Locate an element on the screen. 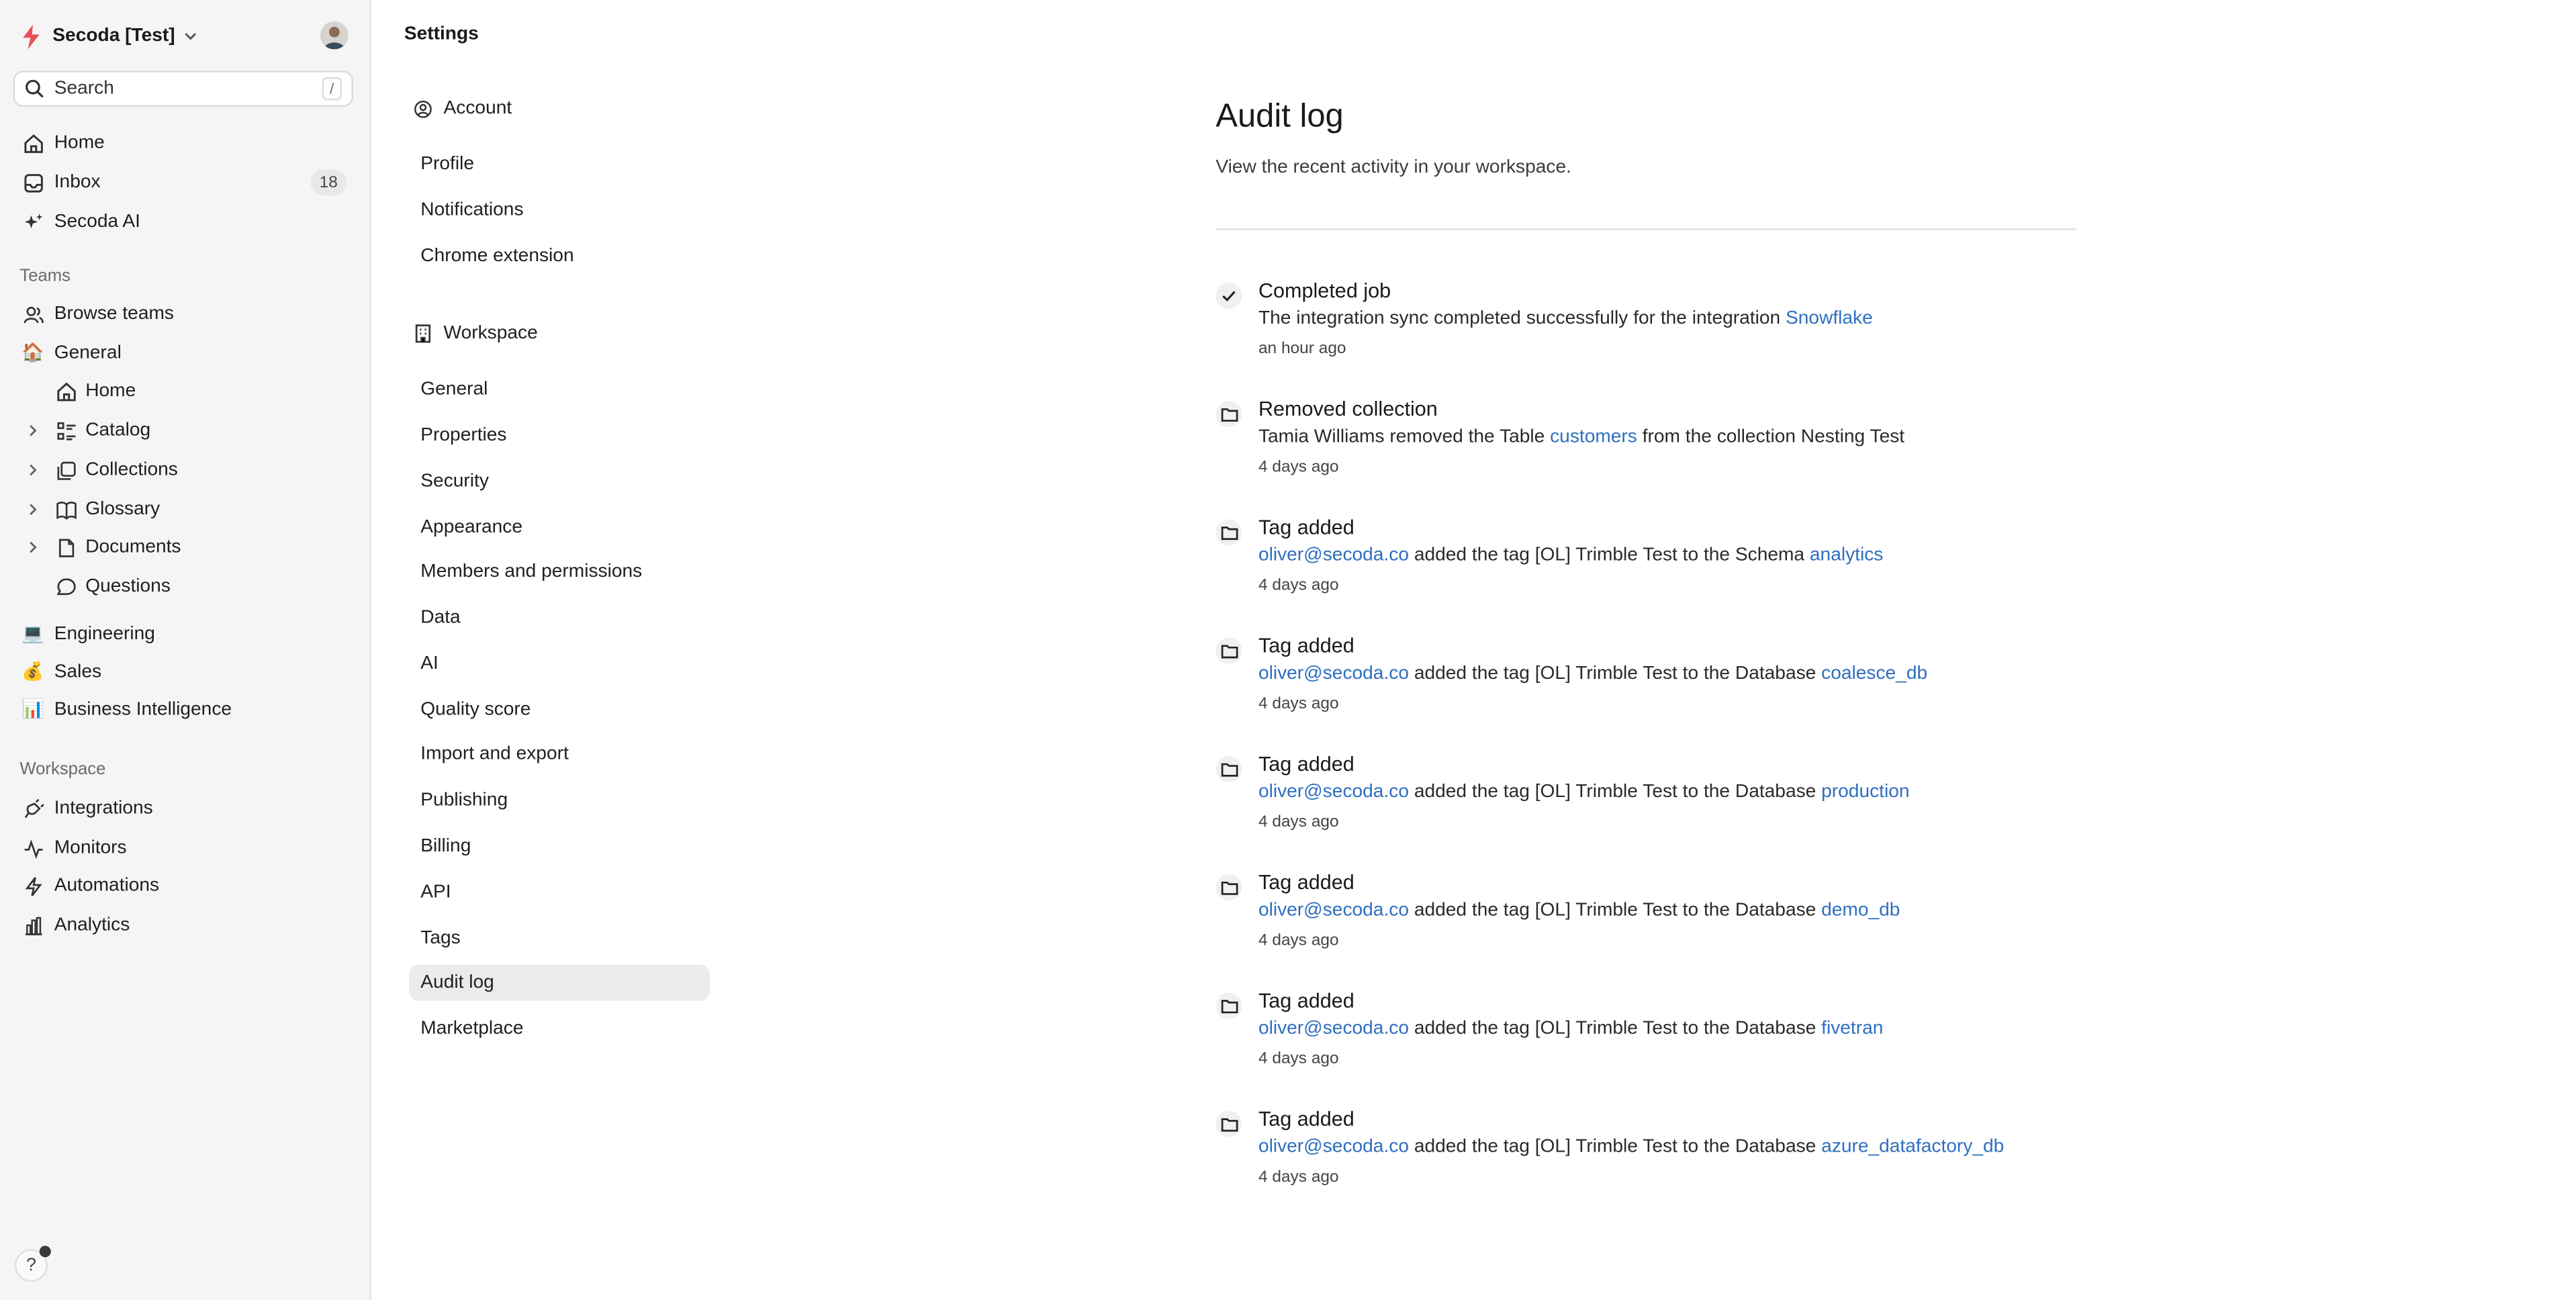  general-questions-label: Questions is located at coordinates (128, 587).